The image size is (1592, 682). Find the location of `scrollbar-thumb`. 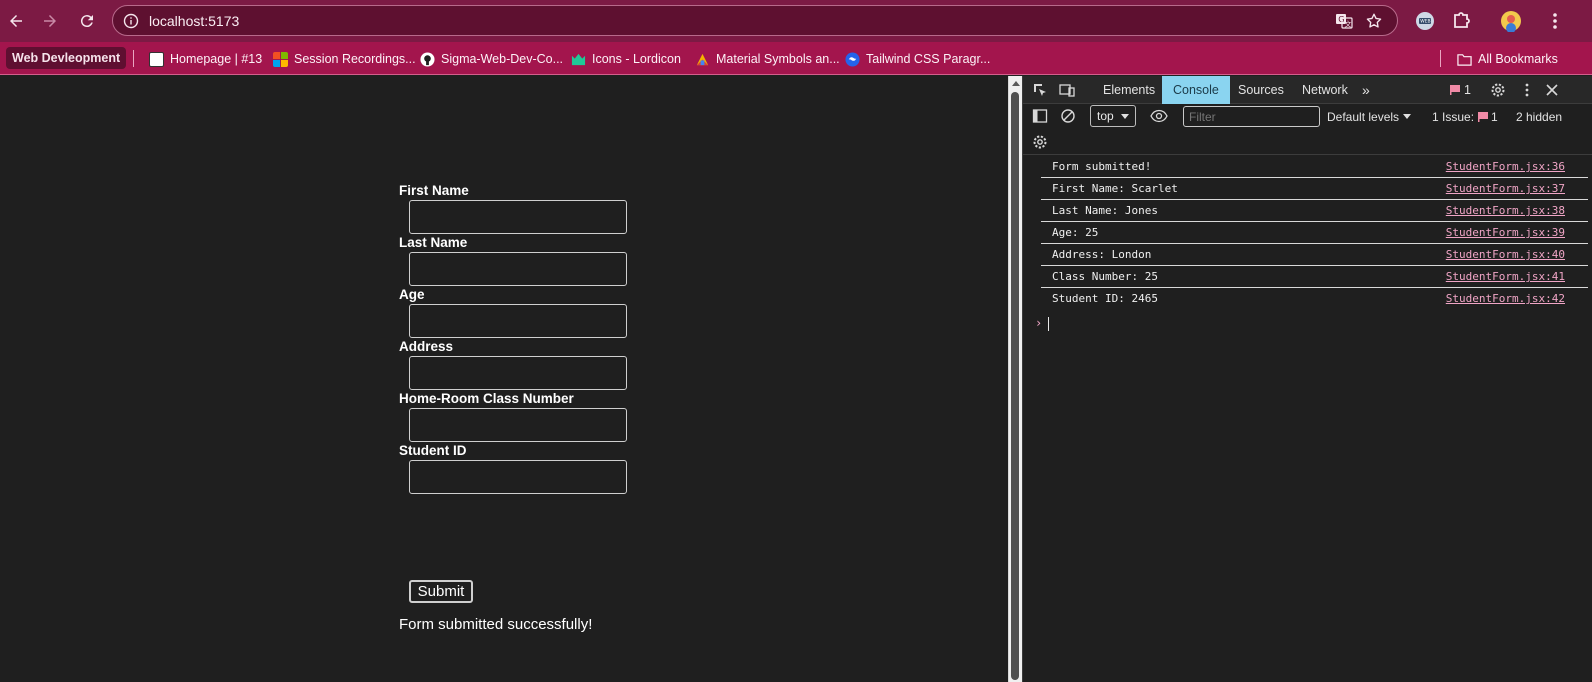

scrollbar-thumb is located at coordinates (1015, 386).